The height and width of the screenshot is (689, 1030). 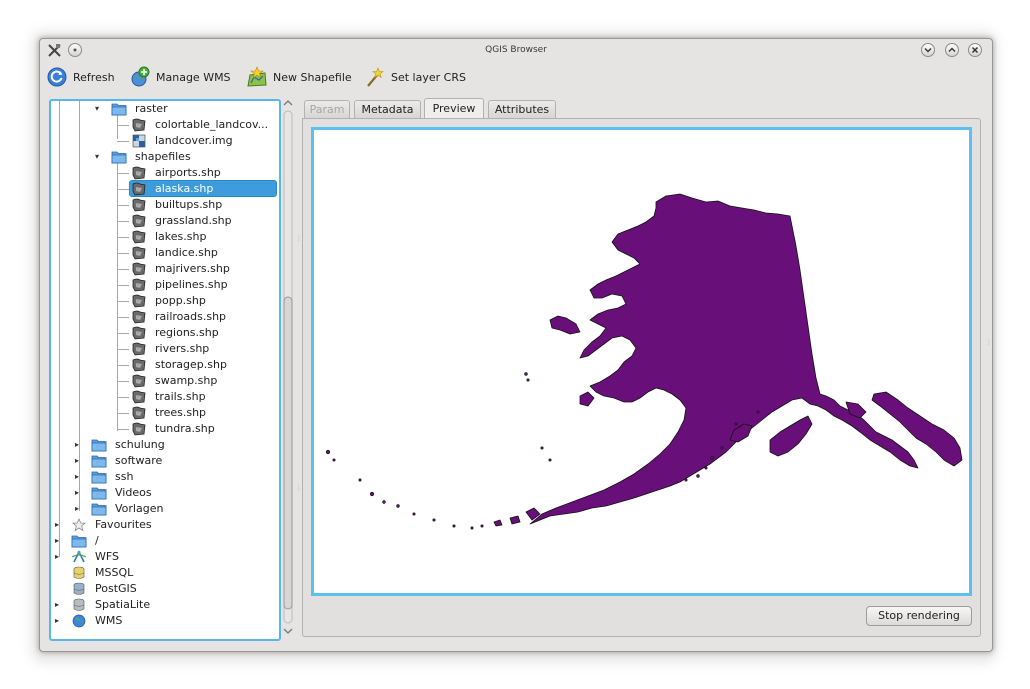 What do you see at coordinates (165, 461) in the screenshot?
I see `tree-item-folder: ▸ software` at bounding box center [165, 461].